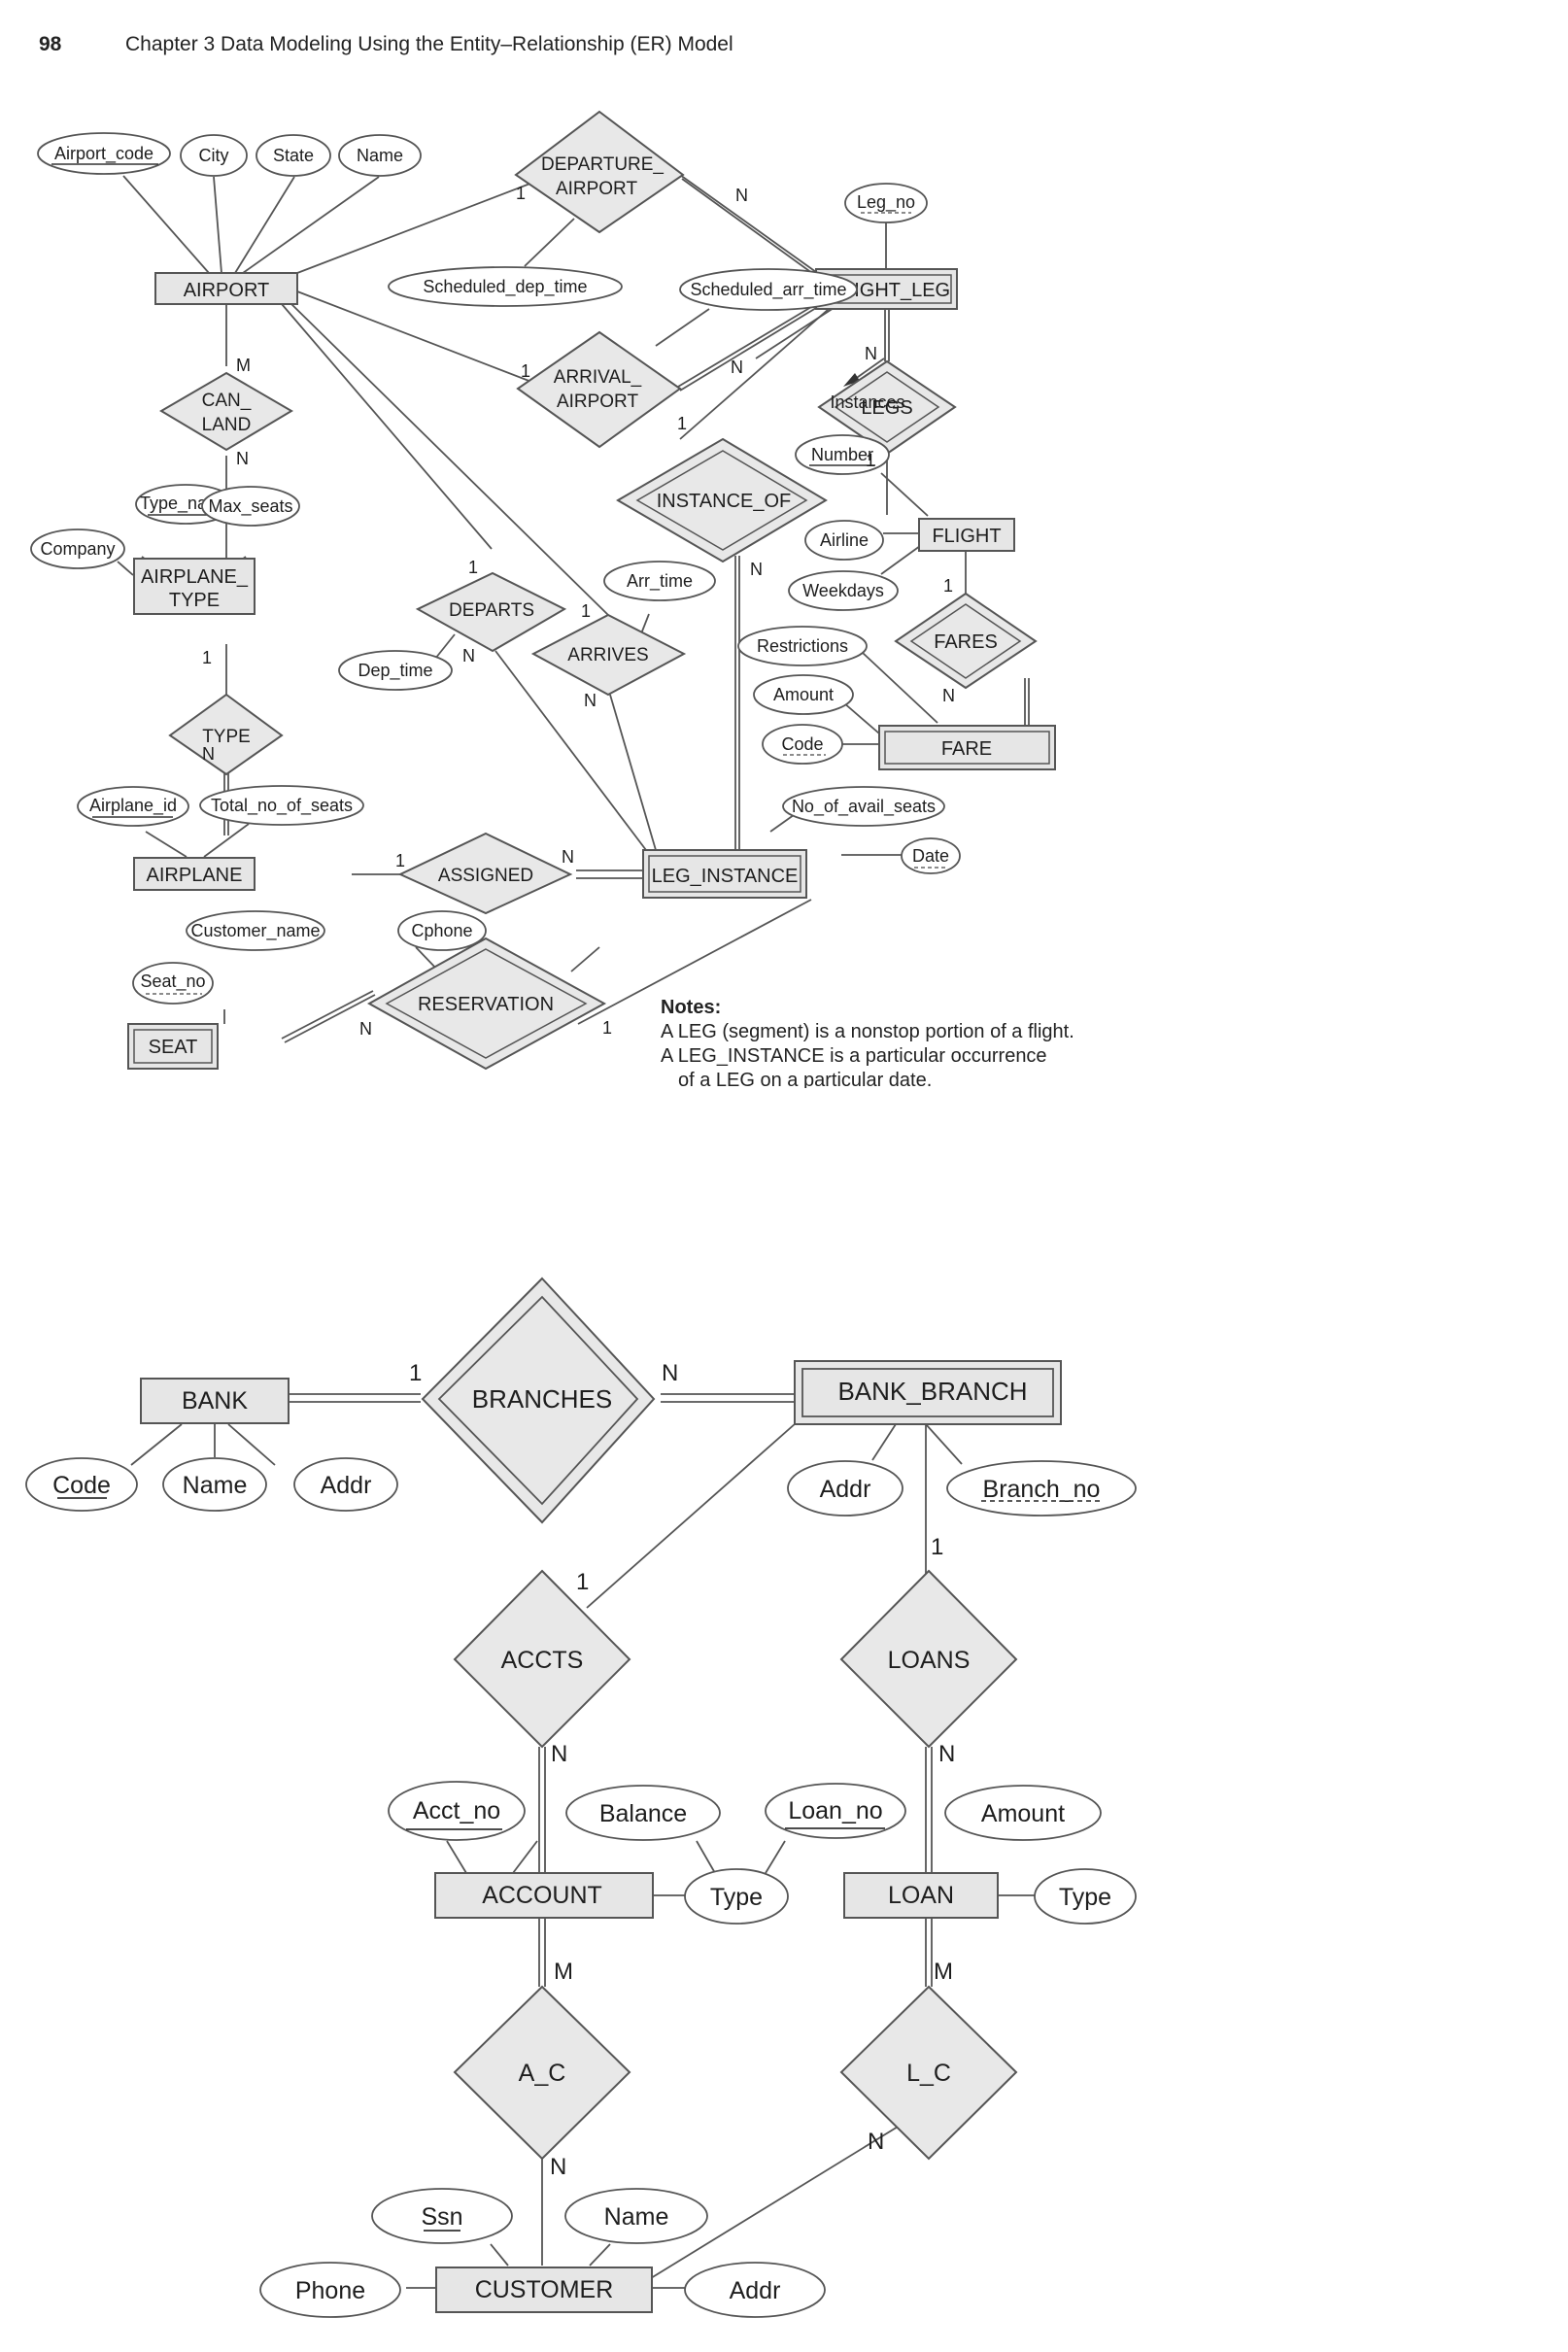 This screenshot has height=2352, width=1568. Describe the element at coordinates (643, 1813) in the screenshot. I see `attribute-balance: Balance` at that location.